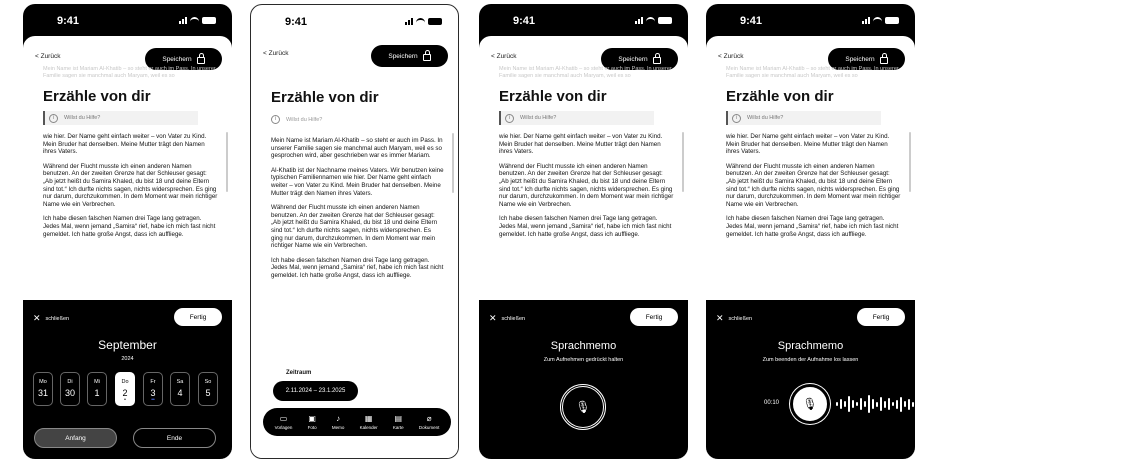  Describe the element at coordinates (368, 418) in the screenshot. I see `calendar-icon: ▦` at that location.